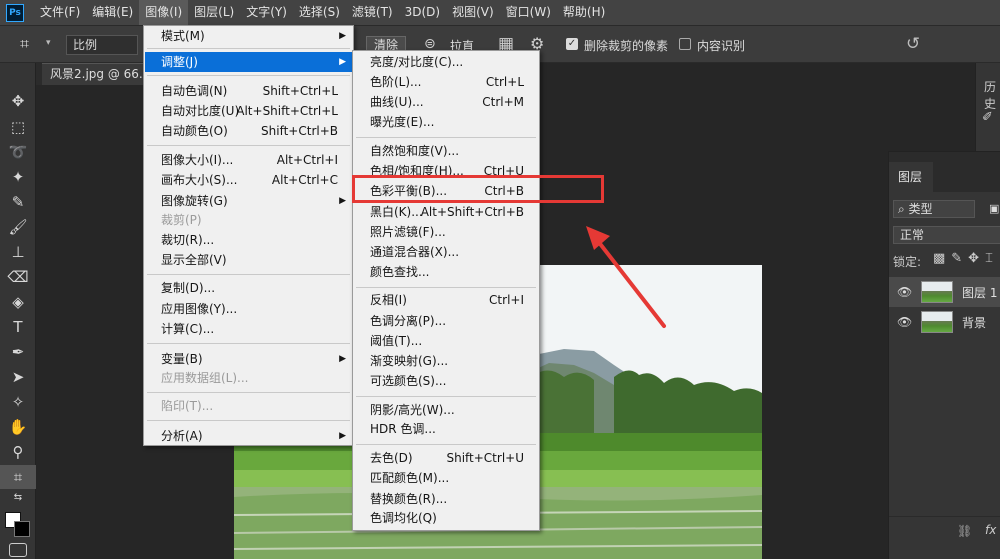 Image resolution: width=1000 pixels, height=559 pixels. Describe the element at coordinates (584, 12) in the screenshot. I see `menu-help: 帮助(H)` at that location.